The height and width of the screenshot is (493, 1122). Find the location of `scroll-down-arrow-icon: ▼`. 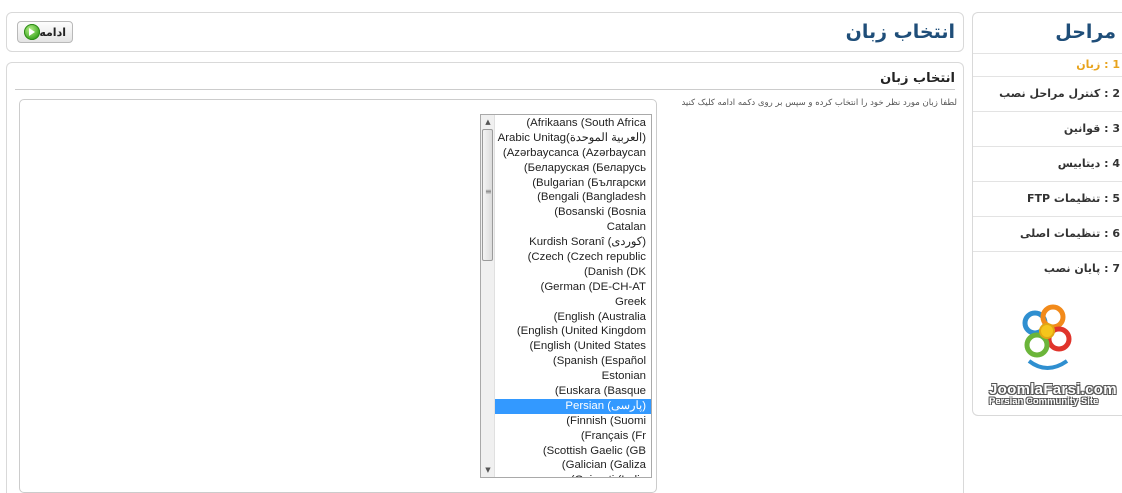

scroll-down-arrow-icon: ▼ is located at coordinates (488, 470).